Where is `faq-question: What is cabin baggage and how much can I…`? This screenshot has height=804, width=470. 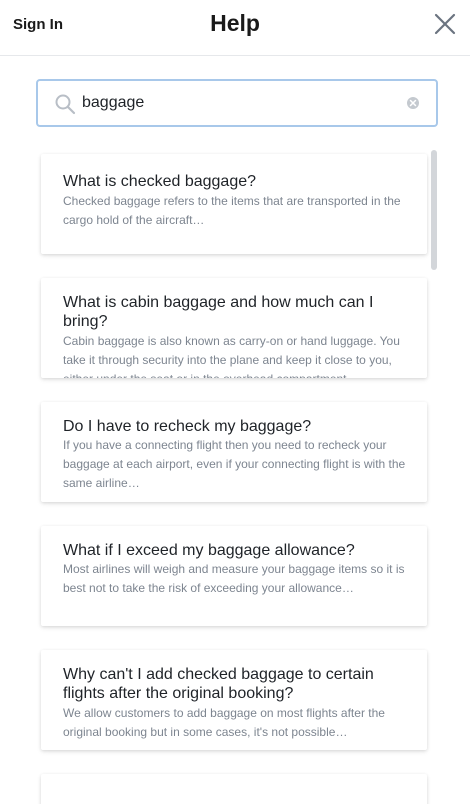 faq-question: What is cabin baggage and how much can I… is located at coordinates (218, 312).